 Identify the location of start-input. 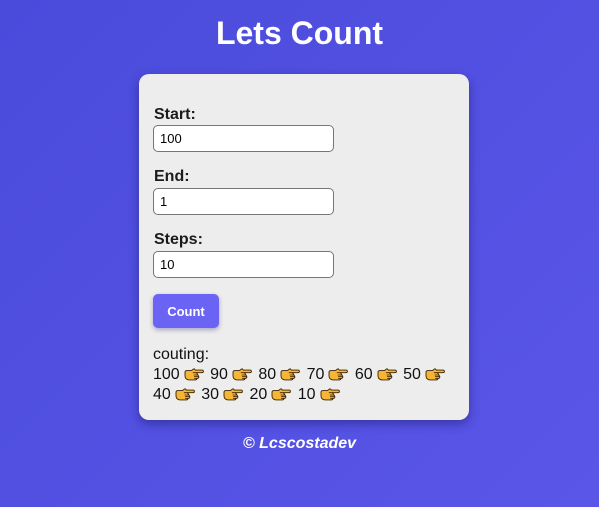
(243, 138).